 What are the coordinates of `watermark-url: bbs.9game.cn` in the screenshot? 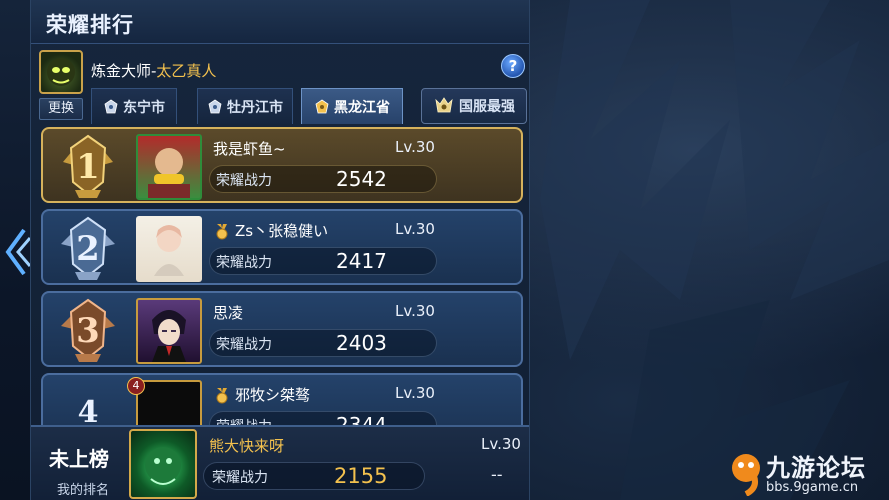 It's located at (812, 487).